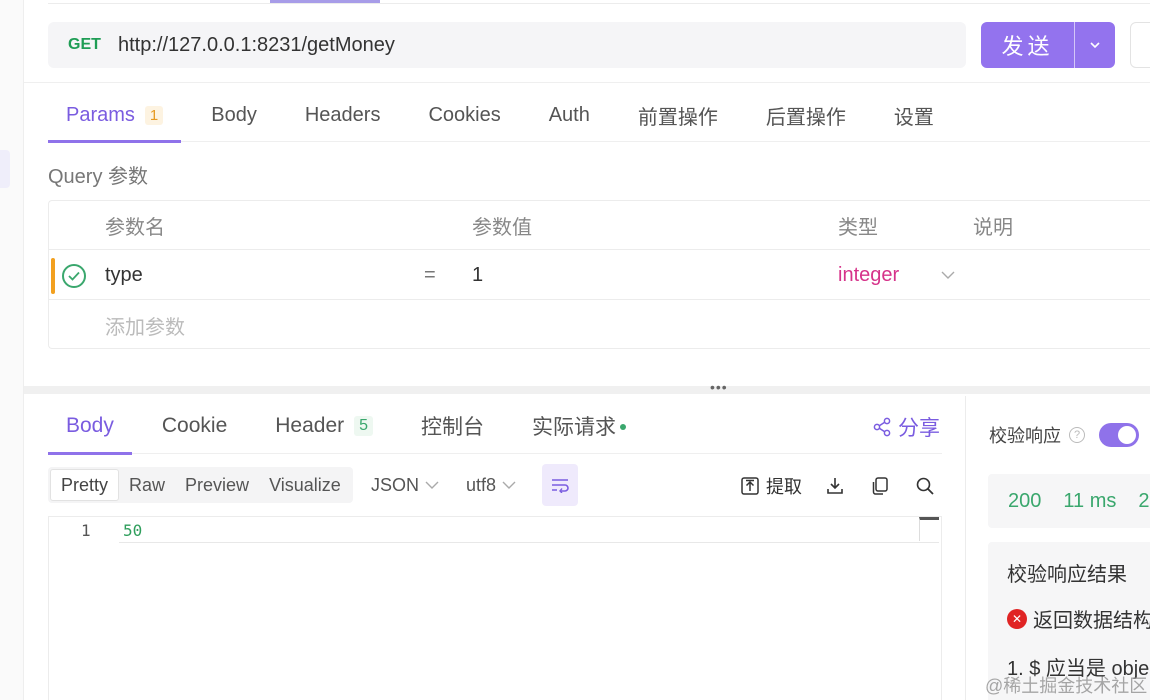 Image resolution: width=1150 pixels, height=700 pixels. Describe the element at coordinates (395, 484) in the screenshot. I see `format-value: JSON` at that location.